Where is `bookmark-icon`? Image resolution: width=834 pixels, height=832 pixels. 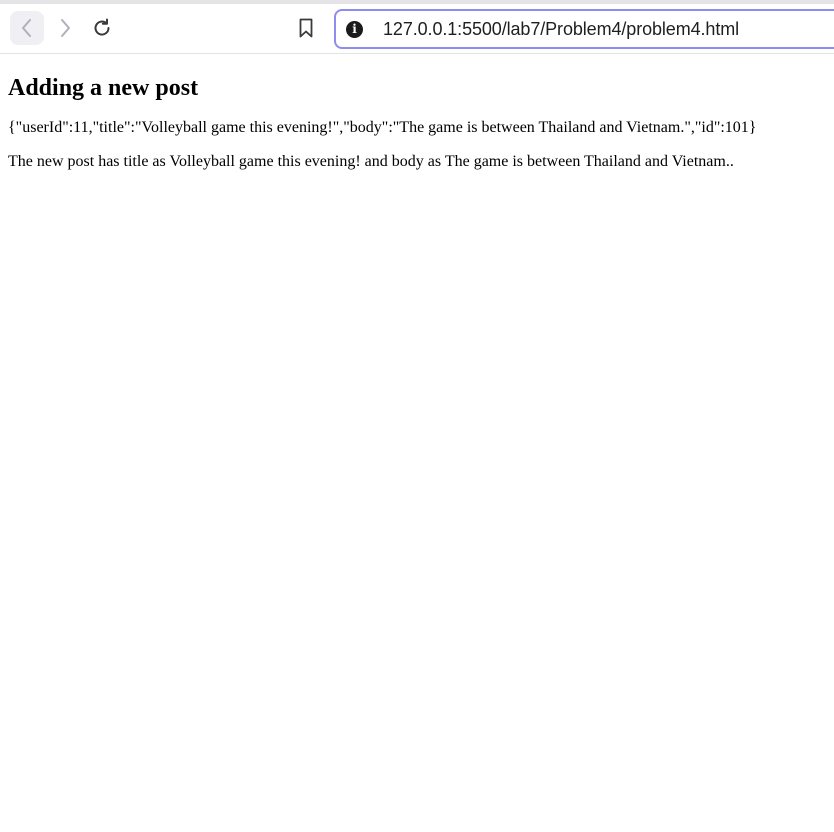 bookmark-icon is located at coordinates (306, 28).